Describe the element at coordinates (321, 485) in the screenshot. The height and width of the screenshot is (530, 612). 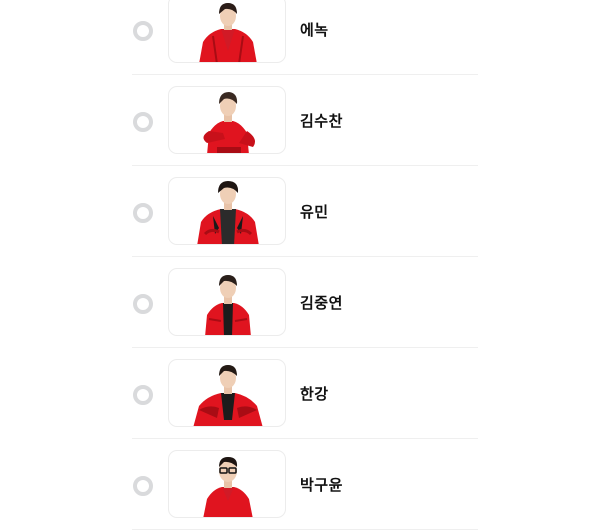
I see `member-name: 박구윤` at that location.